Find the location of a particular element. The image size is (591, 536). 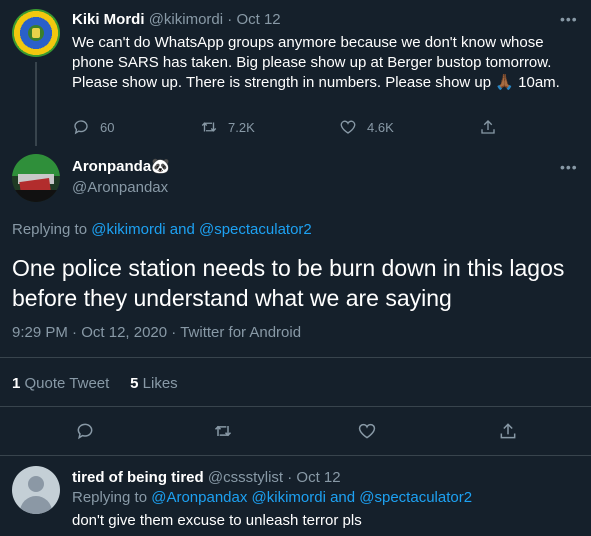

retweet-count: 7.2K is located at coordinates (241, 127).